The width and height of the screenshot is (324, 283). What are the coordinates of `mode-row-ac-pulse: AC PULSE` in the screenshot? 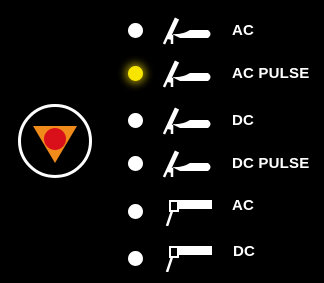 It's located at (162, 74).